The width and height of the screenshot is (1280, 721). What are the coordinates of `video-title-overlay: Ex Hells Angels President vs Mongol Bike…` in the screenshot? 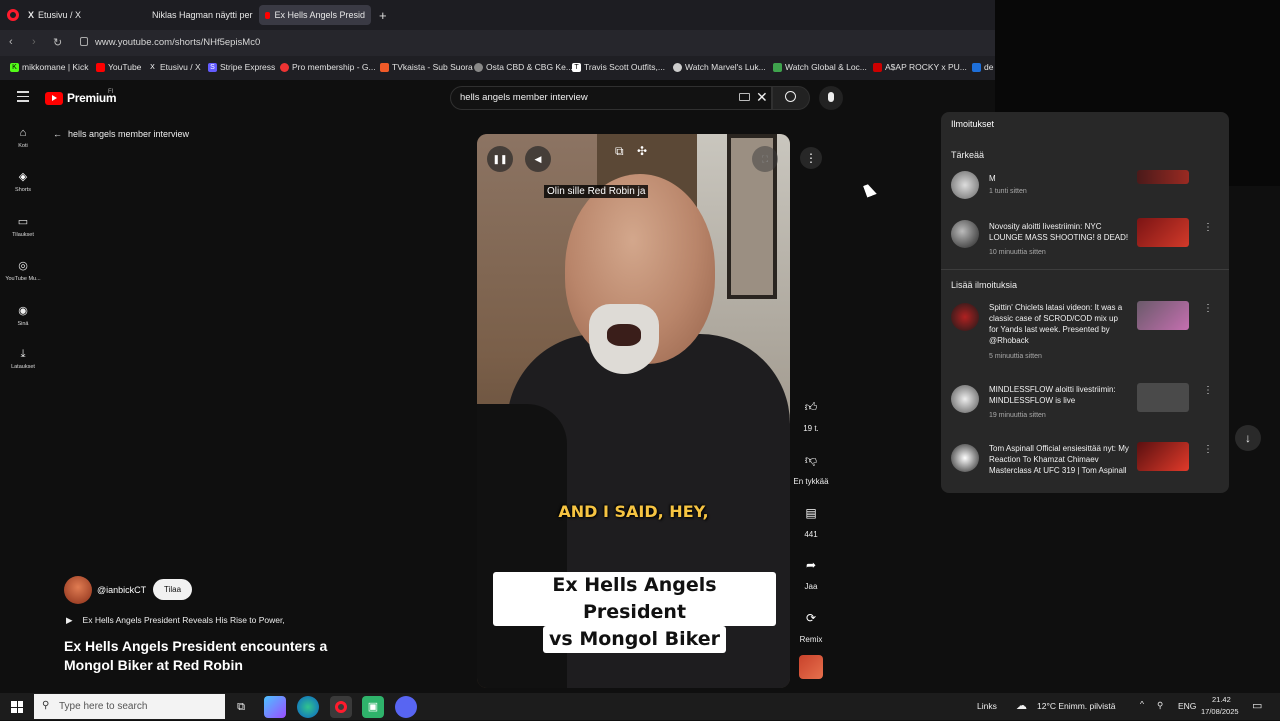 It's located at (634, 612).